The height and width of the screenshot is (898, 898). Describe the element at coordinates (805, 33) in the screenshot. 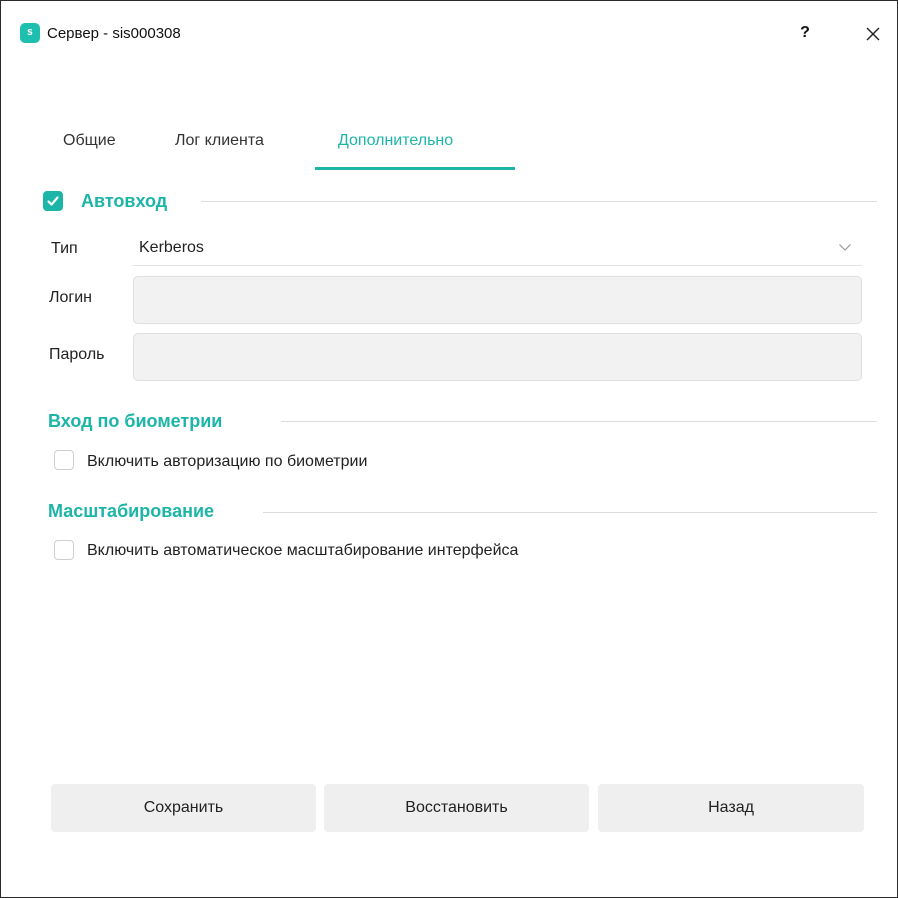

I see `help-button: ?` at that location.